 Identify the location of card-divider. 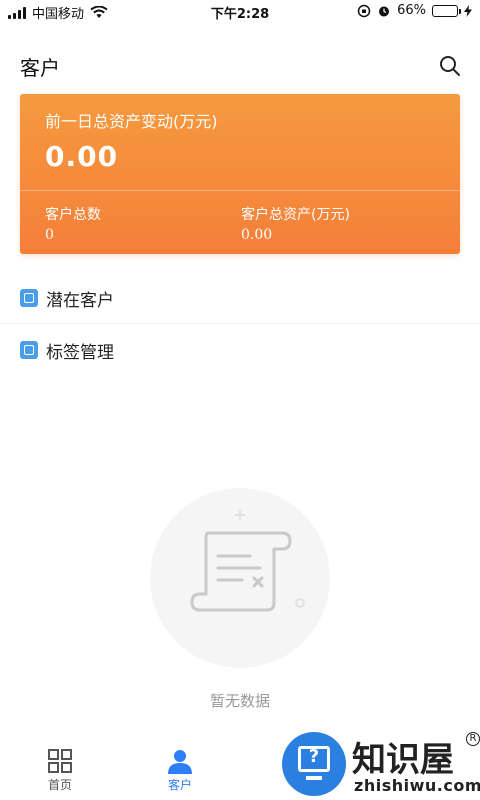
(240, 190).